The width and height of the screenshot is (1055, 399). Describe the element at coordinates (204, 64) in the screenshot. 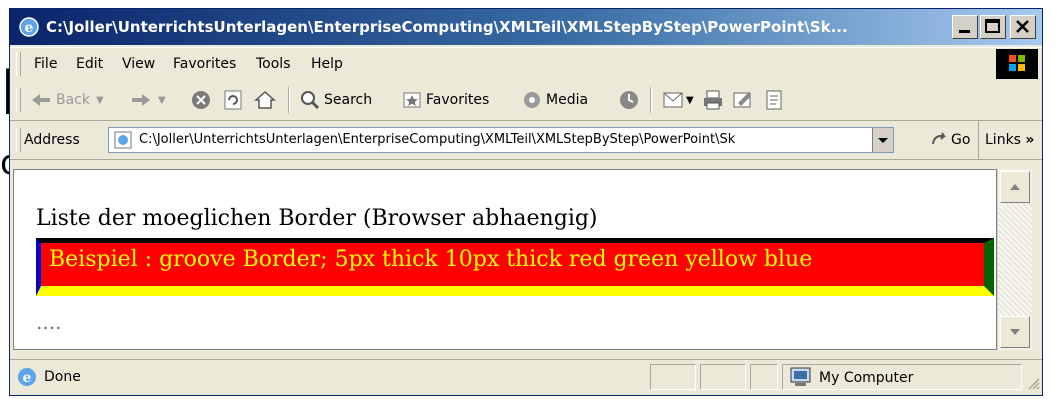

I see `menu-favorites: Favorites` at that location.